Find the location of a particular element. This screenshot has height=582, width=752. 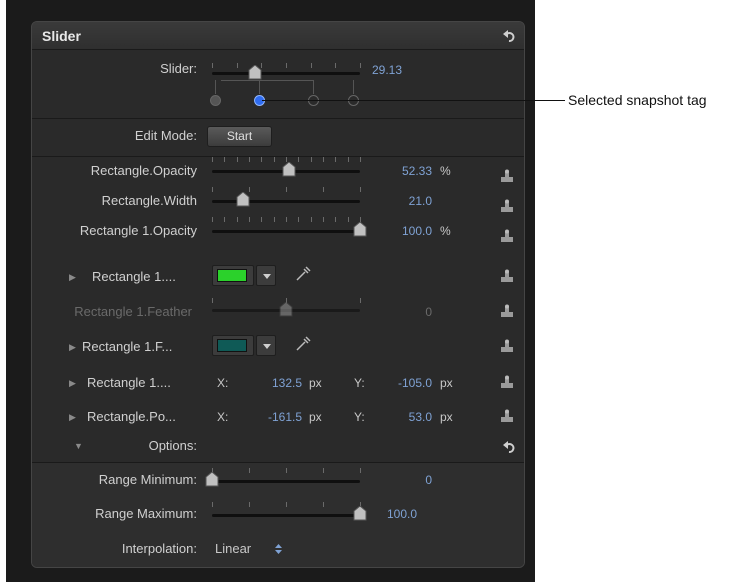

slider-label: Slider: is located at coordinates (178, 68).